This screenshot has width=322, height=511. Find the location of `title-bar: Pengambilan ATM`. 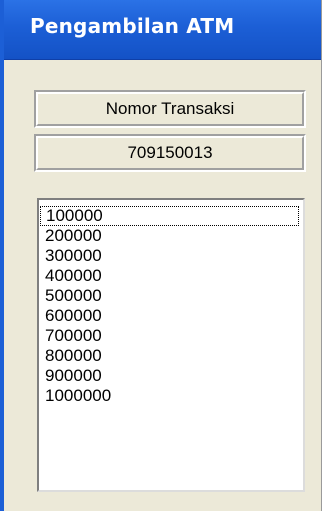

title-bar: Pengambilan ATM is located at coordinates (162, 30).